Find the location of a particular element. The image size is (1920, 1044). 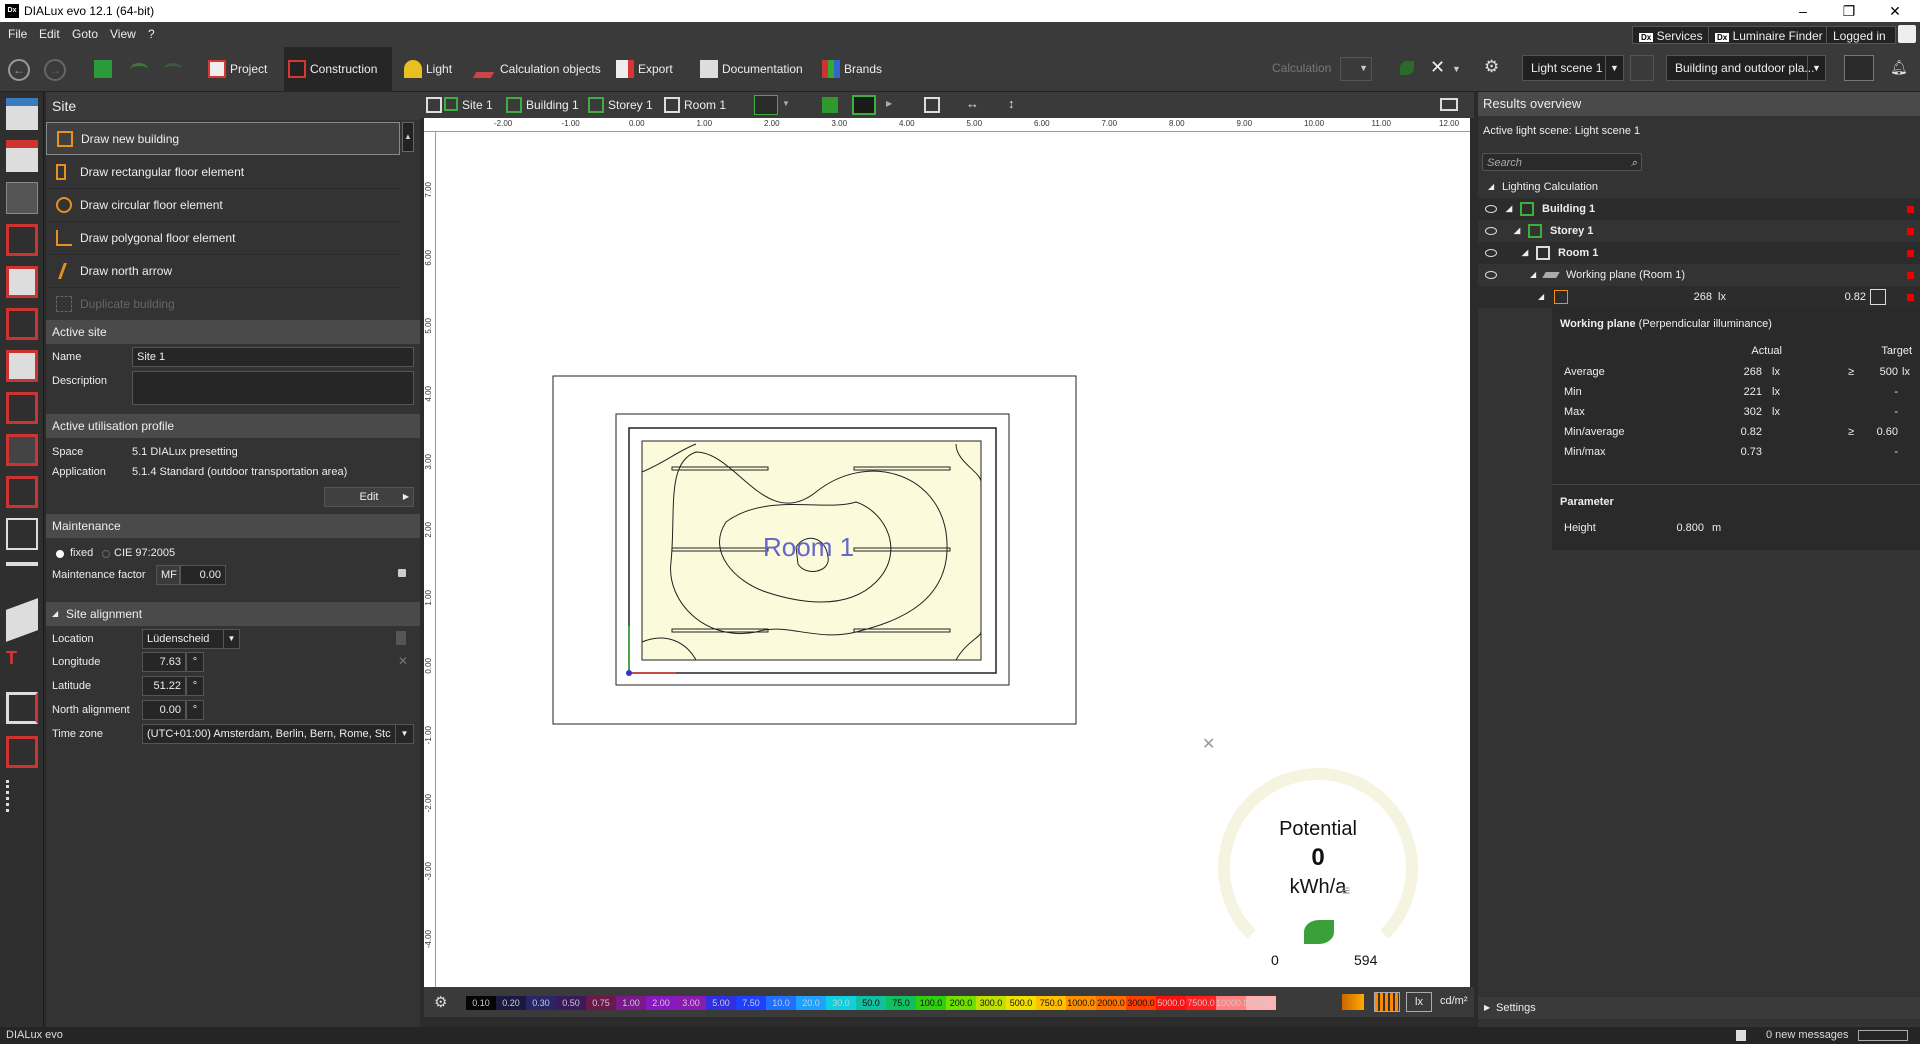

energy-leaf-icon is located at coordinates (1407, 68).